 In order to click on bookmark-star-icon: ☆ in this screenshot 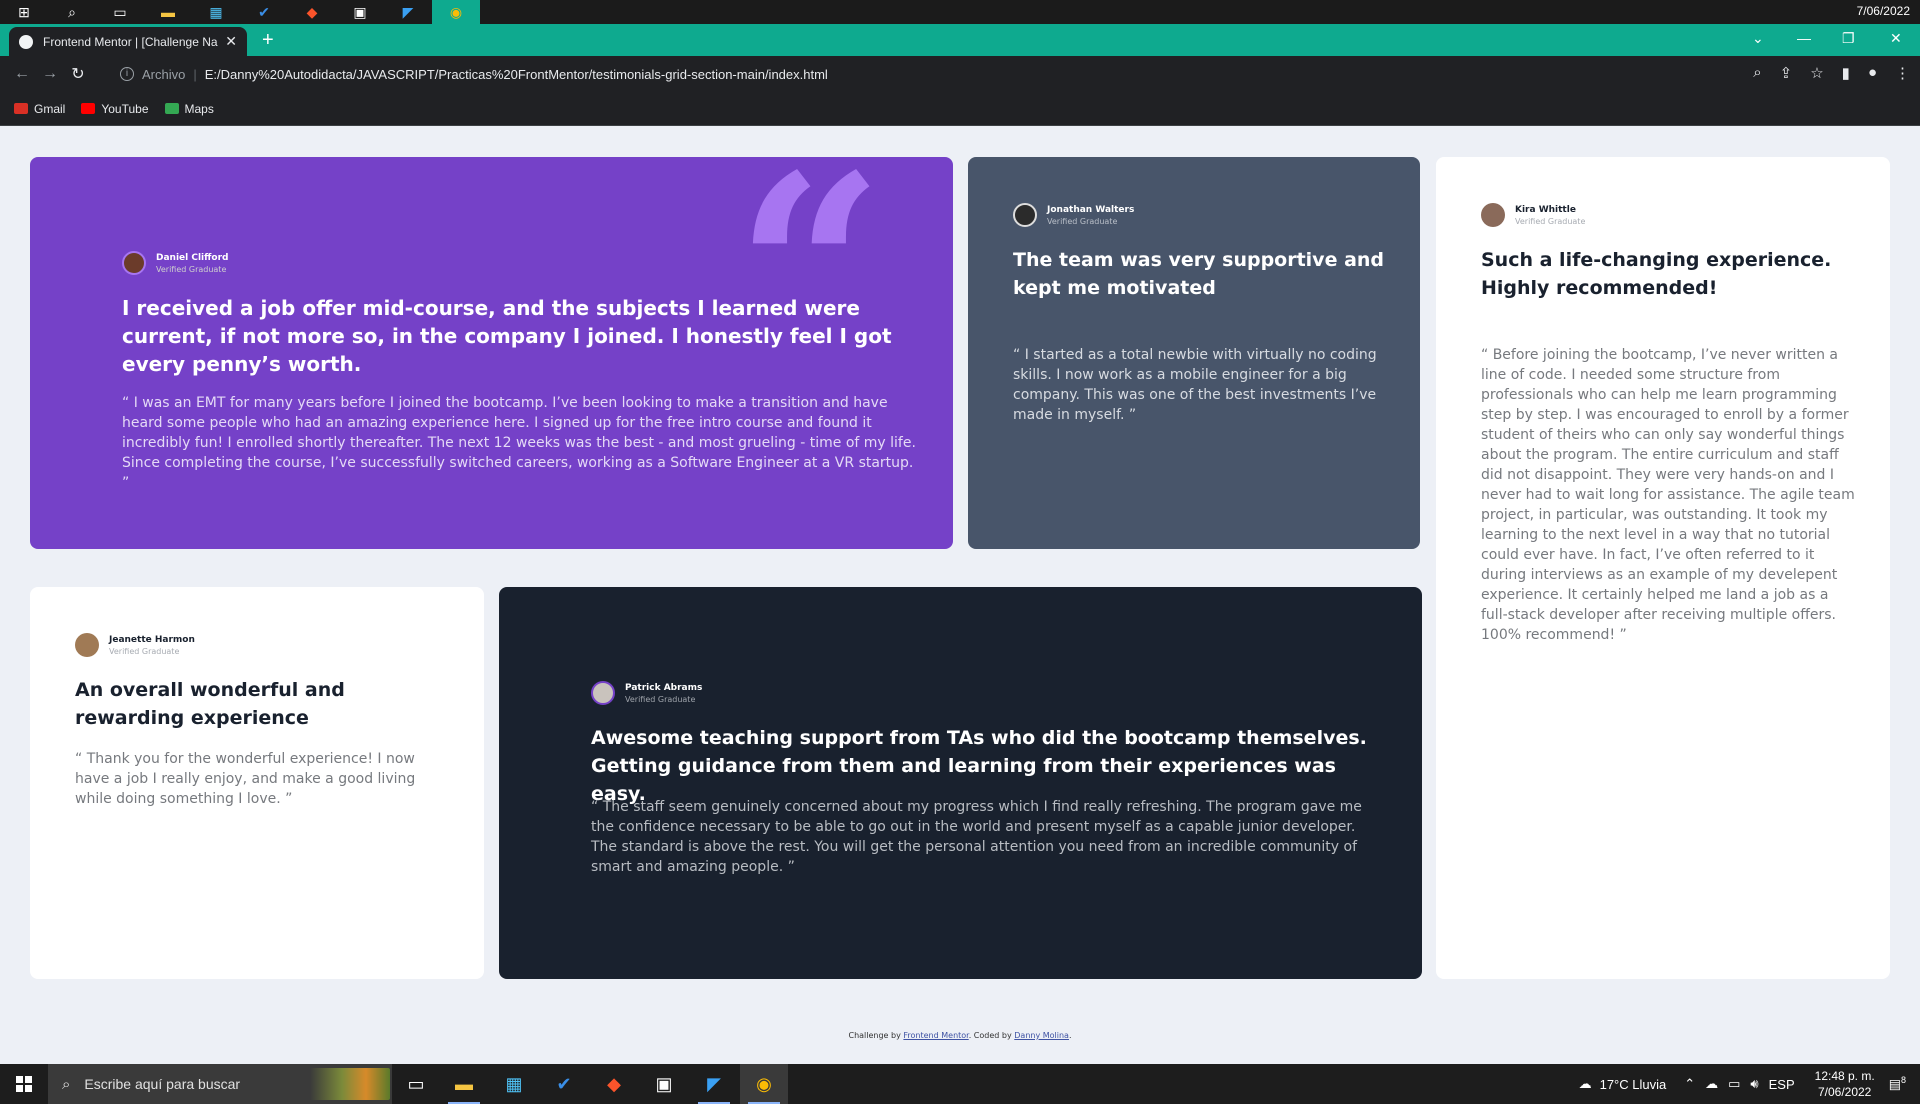, I will do `click(1816, 73)`.